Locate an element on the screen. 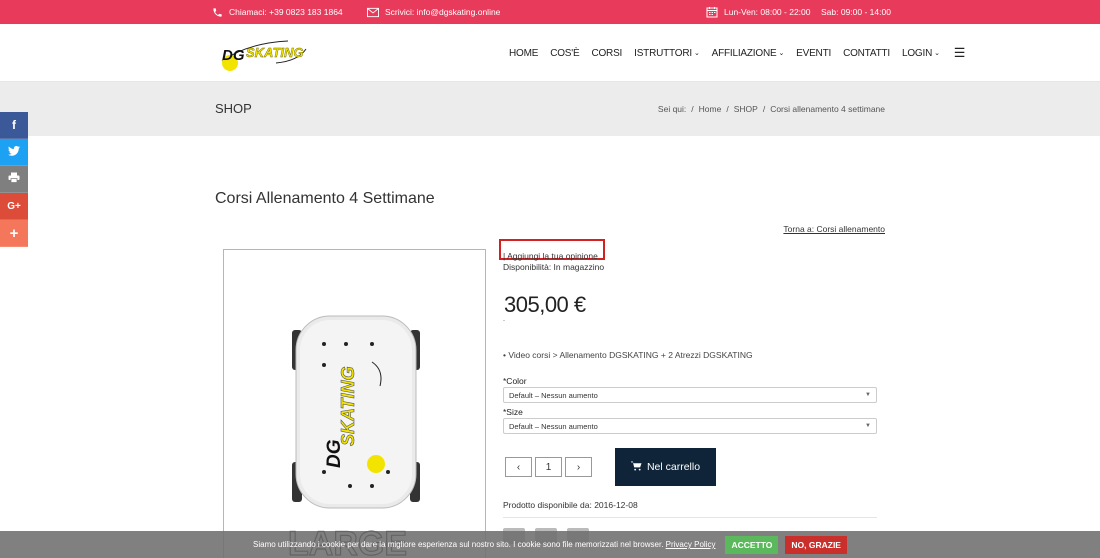  twitter-icon is located at coordinates (14, 152).